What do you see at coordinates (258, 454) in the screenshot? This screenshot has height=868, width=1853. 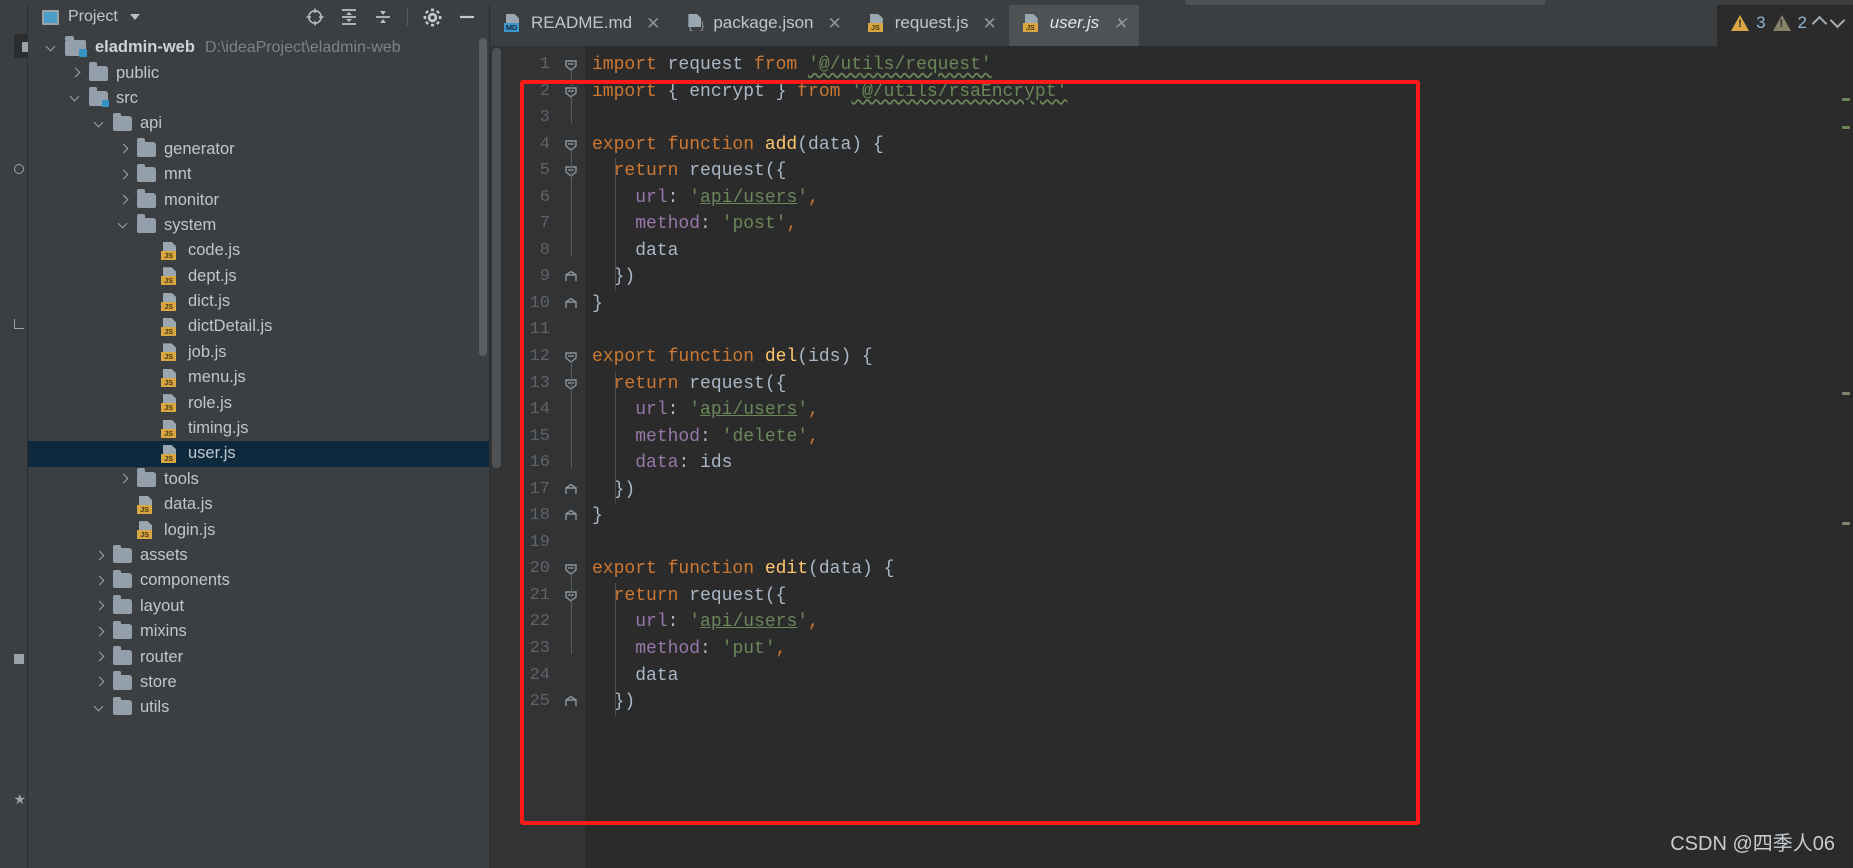 I see `tree-node-user-js: JS user.js` at bounding box center [258, 454].